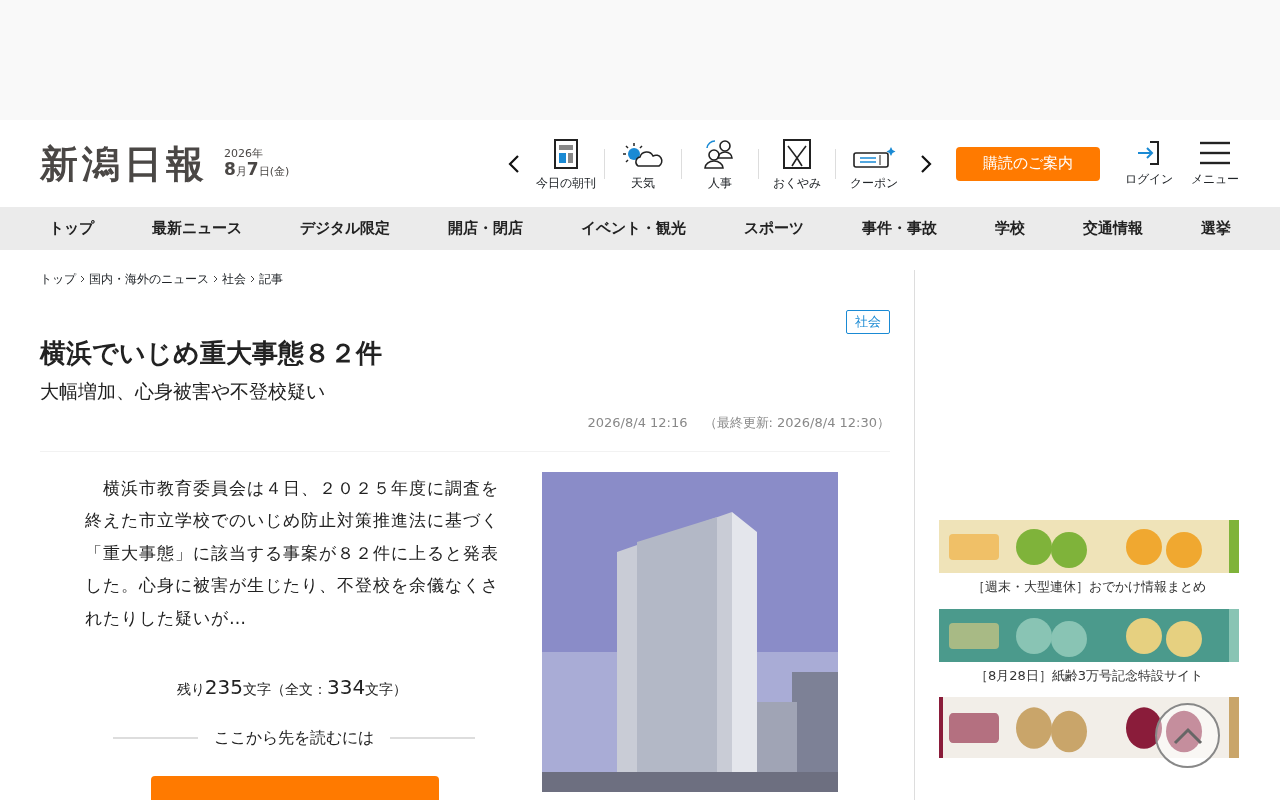 This screenshot has height=800, width=1280. Describe the element at coordinates (345, 228) in the screenshot. I see `nav-link: デジタル限定` at that location.